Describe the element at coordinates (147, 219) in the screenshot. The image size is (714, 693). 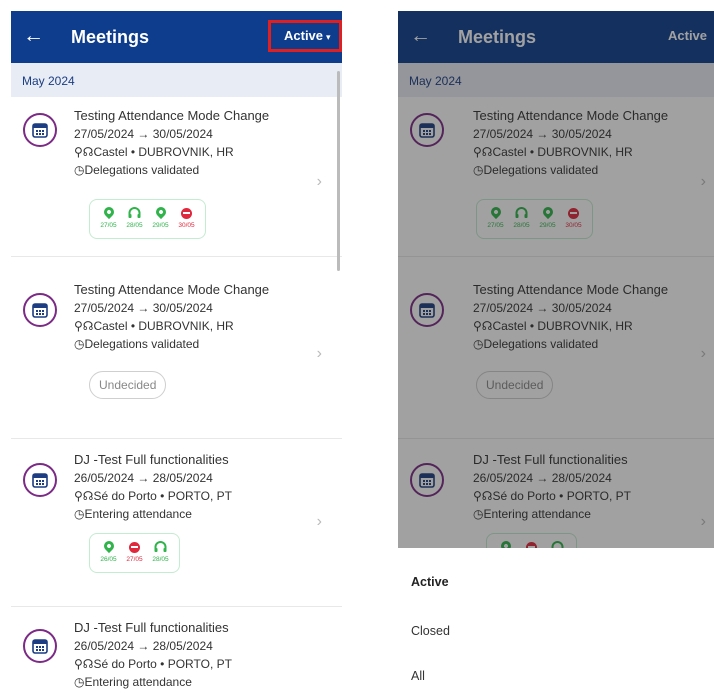
I see `attendance-summary: 27/05 28/05 29/05 30/05` at that location.